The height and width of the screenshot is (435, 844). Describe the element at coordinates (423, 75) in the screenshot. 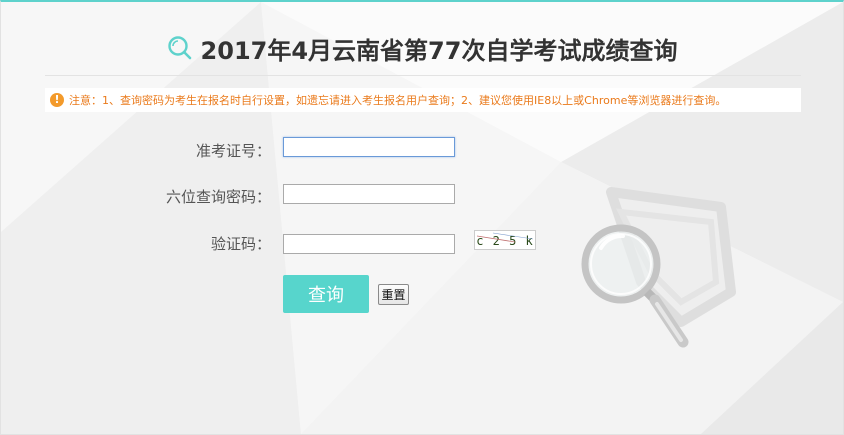

I see `header-divider` at that location.